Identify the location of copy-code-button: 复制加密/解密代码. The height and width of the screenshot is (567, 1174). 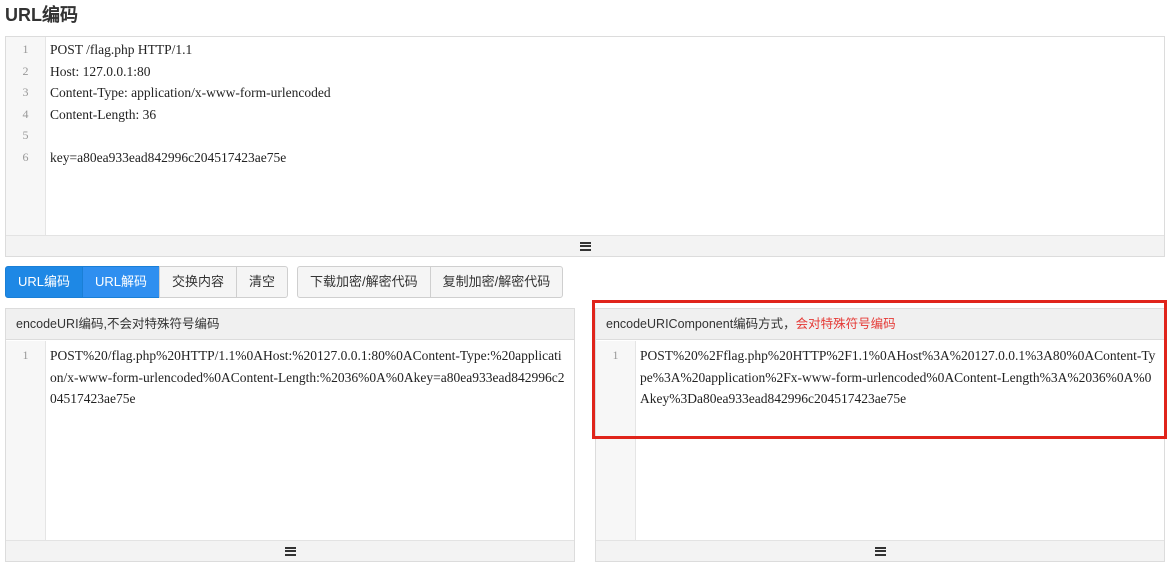
(496, 282).